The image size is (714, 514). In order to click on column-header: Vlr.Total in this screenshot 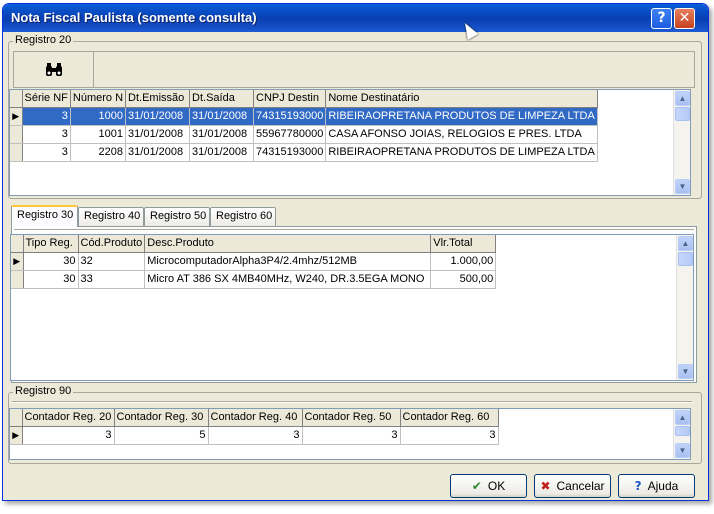, I will do `click(463, 244)`.